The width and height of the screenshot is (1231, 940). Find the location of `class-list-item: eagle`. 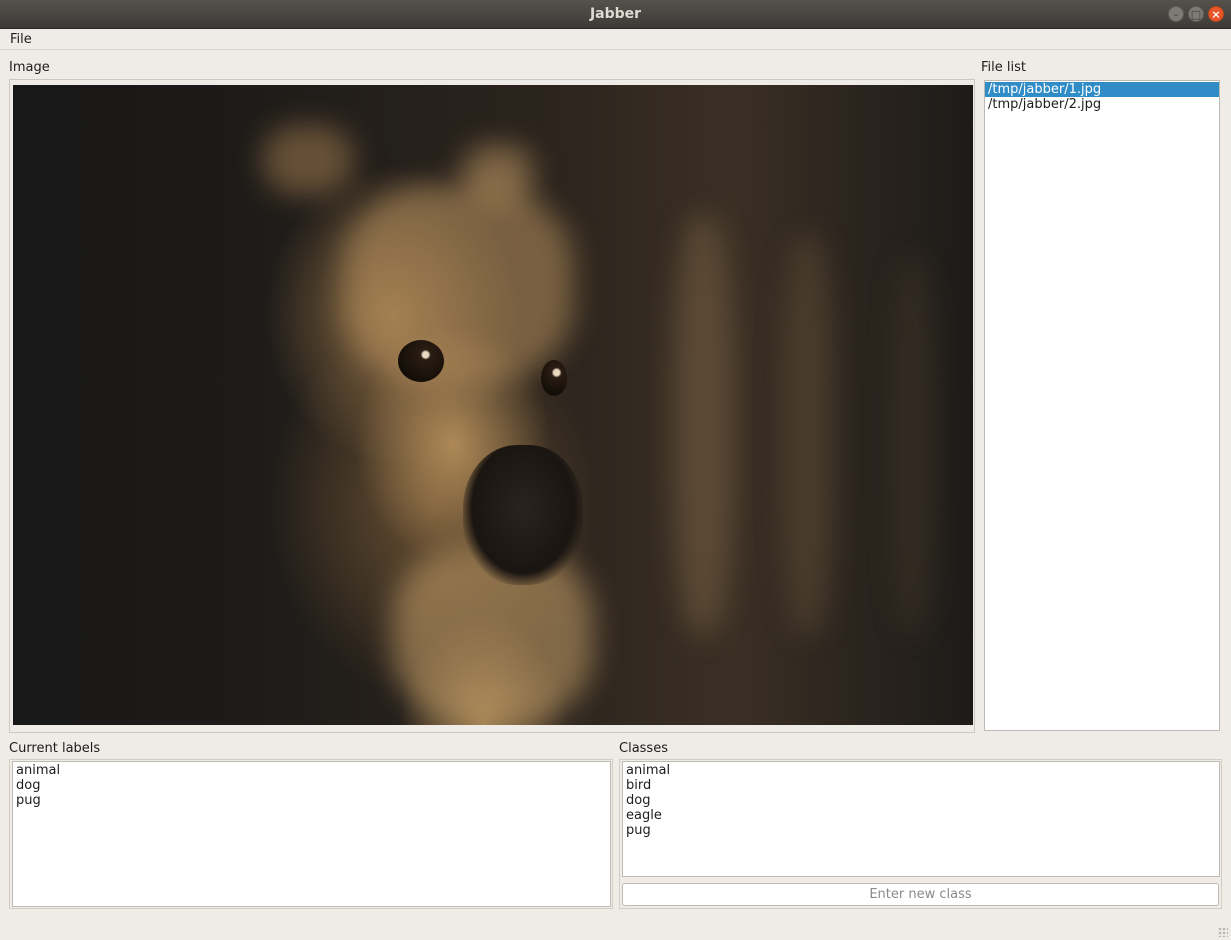

class-list-item: eagle is located at coordinates (921, 815).